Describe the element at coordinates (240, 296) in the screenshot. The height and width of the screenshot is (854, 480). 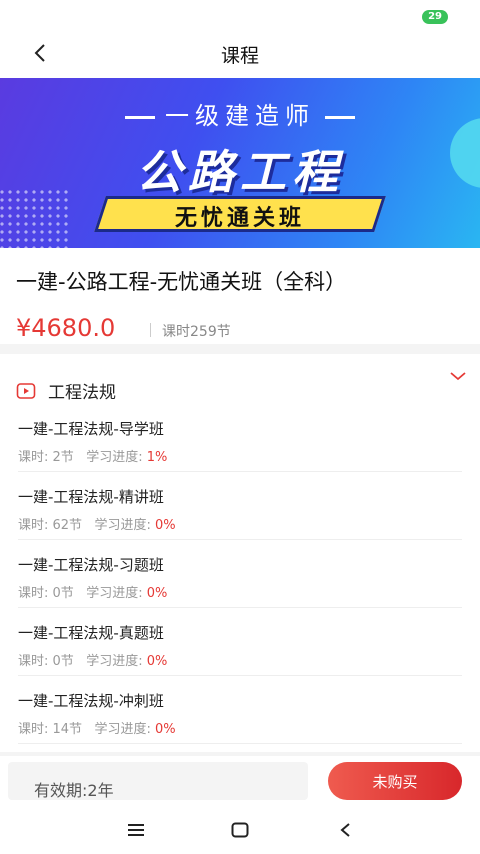
I see `course-info: 一建-公路工程-无忧通关班（全科） ¥4680.0 课时259节` at that location.